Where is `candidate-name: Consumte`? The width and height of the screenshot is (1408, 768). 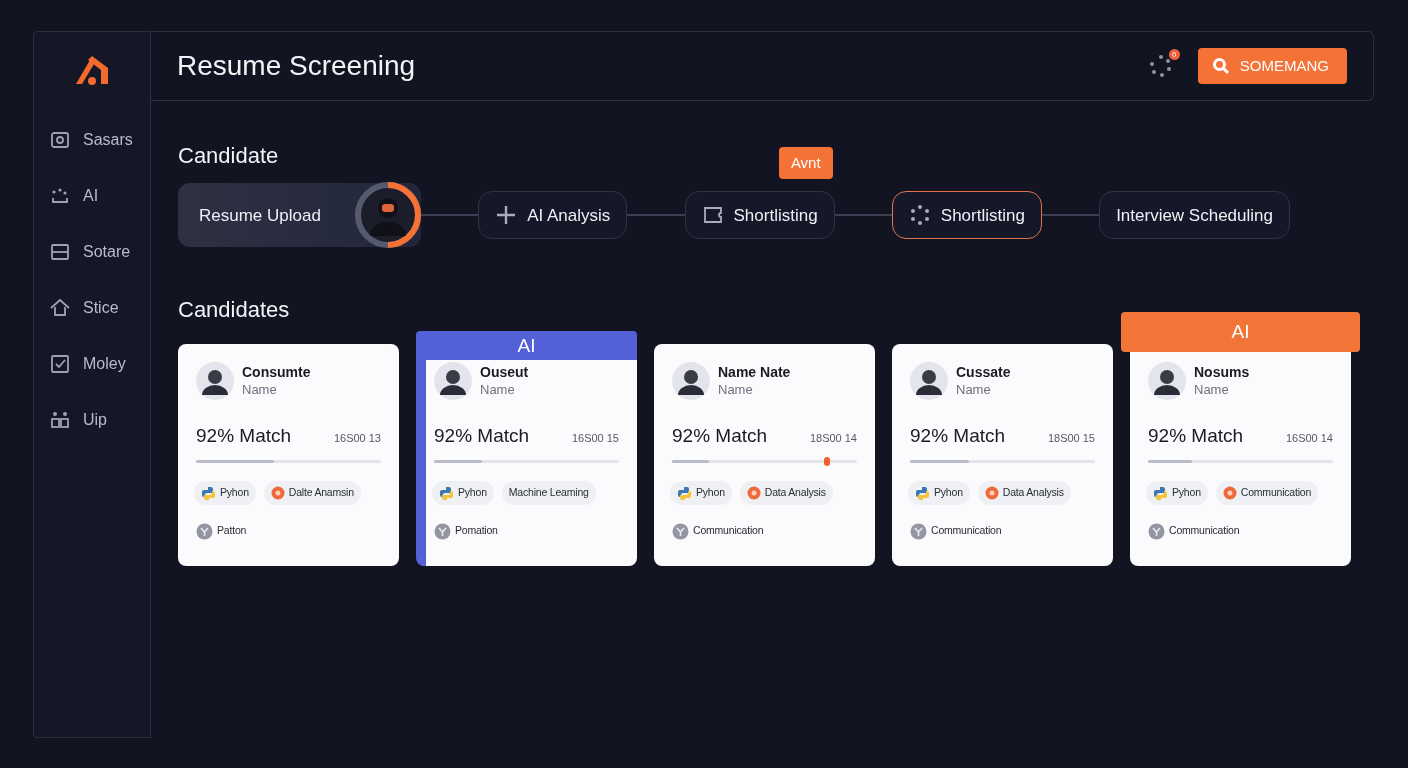
candidate-name: Consumte is located at coordinates (276, 371).